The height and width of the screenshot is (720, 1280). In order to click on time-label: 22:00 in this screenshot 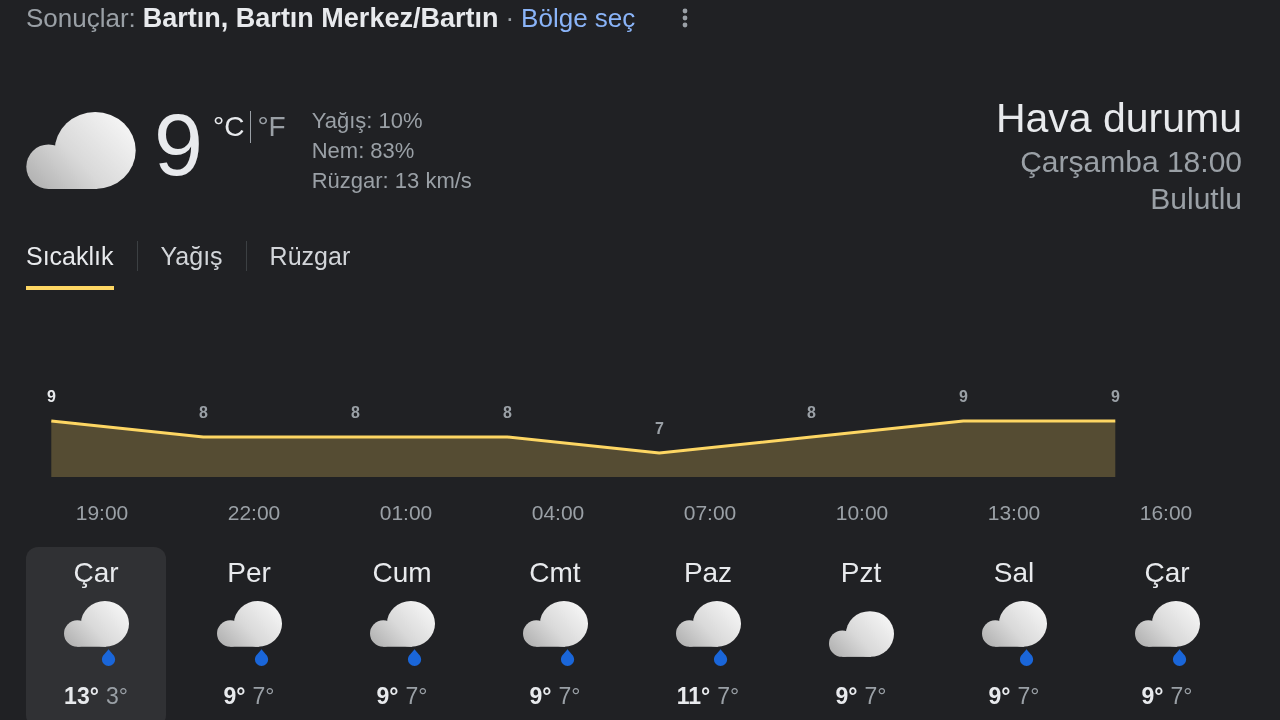, I will do `click(254, 512)`.